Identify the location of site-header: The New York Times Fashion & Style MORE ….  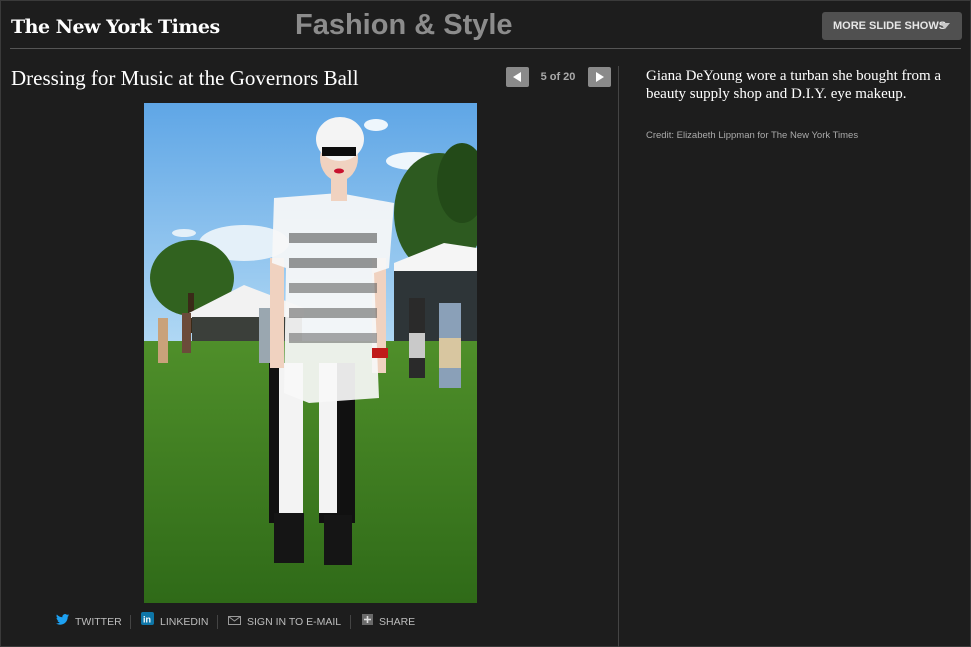
(485, 24).